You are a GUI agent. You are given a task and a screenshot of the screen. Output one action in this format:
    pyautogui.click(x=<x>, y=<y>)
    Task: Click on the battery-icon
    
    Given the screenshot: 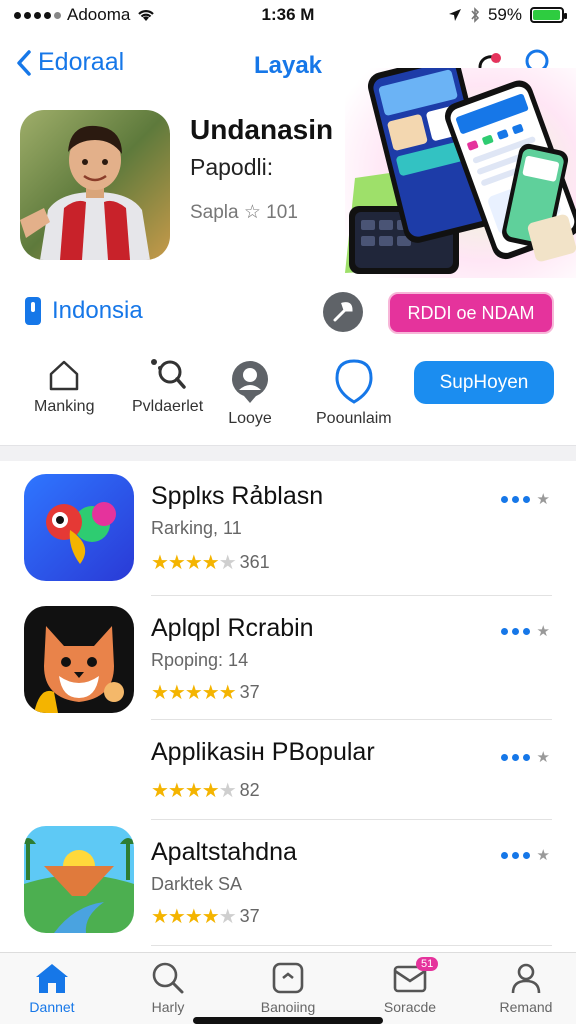 What is the action you would take?
    pyautogui.click(x=548, y=15)
    